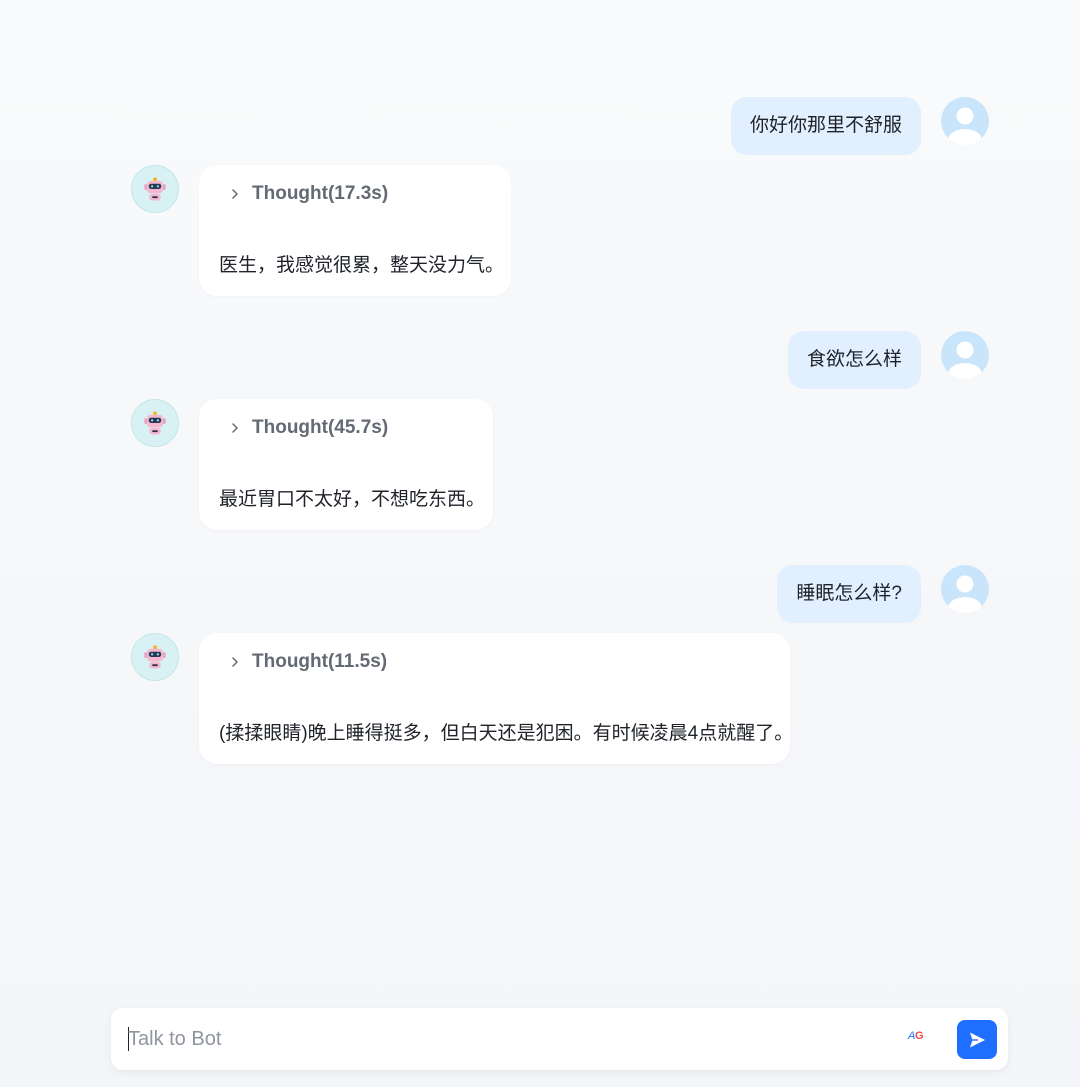  I want to click on user-message: 食欲怎么样, so click(888, 360).